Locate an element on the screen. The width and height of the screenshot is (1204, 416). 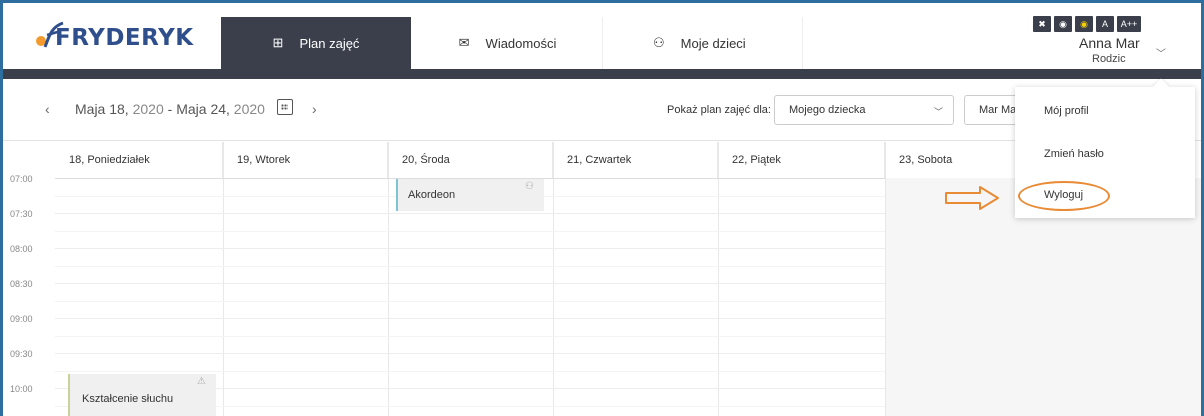
range-start: Maja 18, is located at coordinates (102, 109).